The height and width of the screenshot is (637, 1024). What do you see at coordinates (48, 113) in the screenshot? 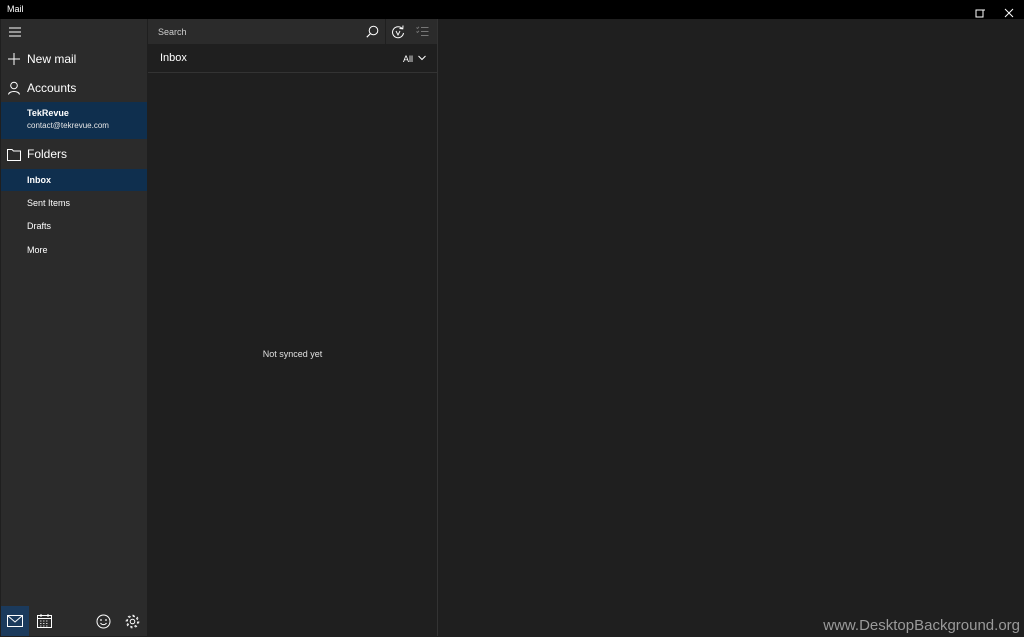
I see `account-name: TekRevue` at bounding box center [48, 113].